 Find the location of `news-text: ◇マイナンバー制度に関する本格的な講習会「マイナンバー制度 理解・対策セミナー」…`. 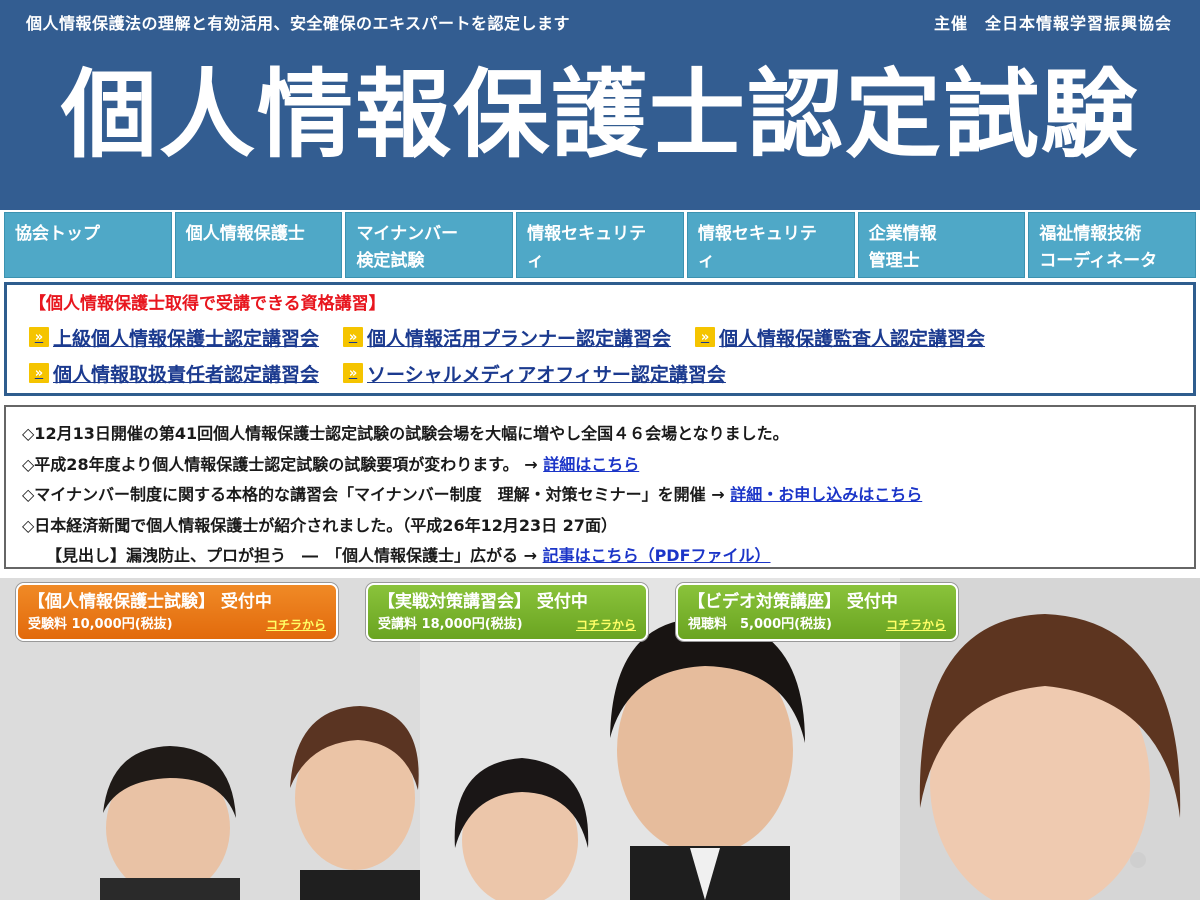

news-text: ◇マイナンバー制度に関する本格的な講習会「マイナンバー制度 理解・対策セミナー」… is located at coordinates (376, 494).